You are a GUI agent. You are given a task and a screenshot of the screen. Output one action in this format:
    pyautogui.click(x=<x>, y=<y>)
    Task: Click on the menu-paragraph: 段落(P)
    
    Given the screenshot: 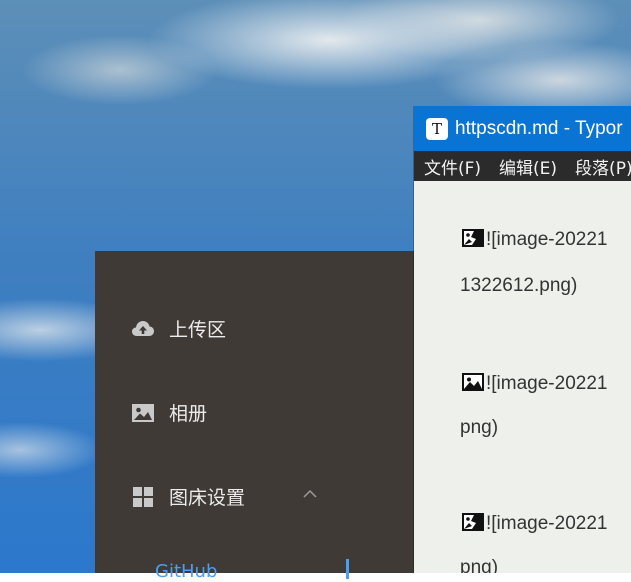 What is the action you would take?
    pyautogui.click(x=603, y=166)
    